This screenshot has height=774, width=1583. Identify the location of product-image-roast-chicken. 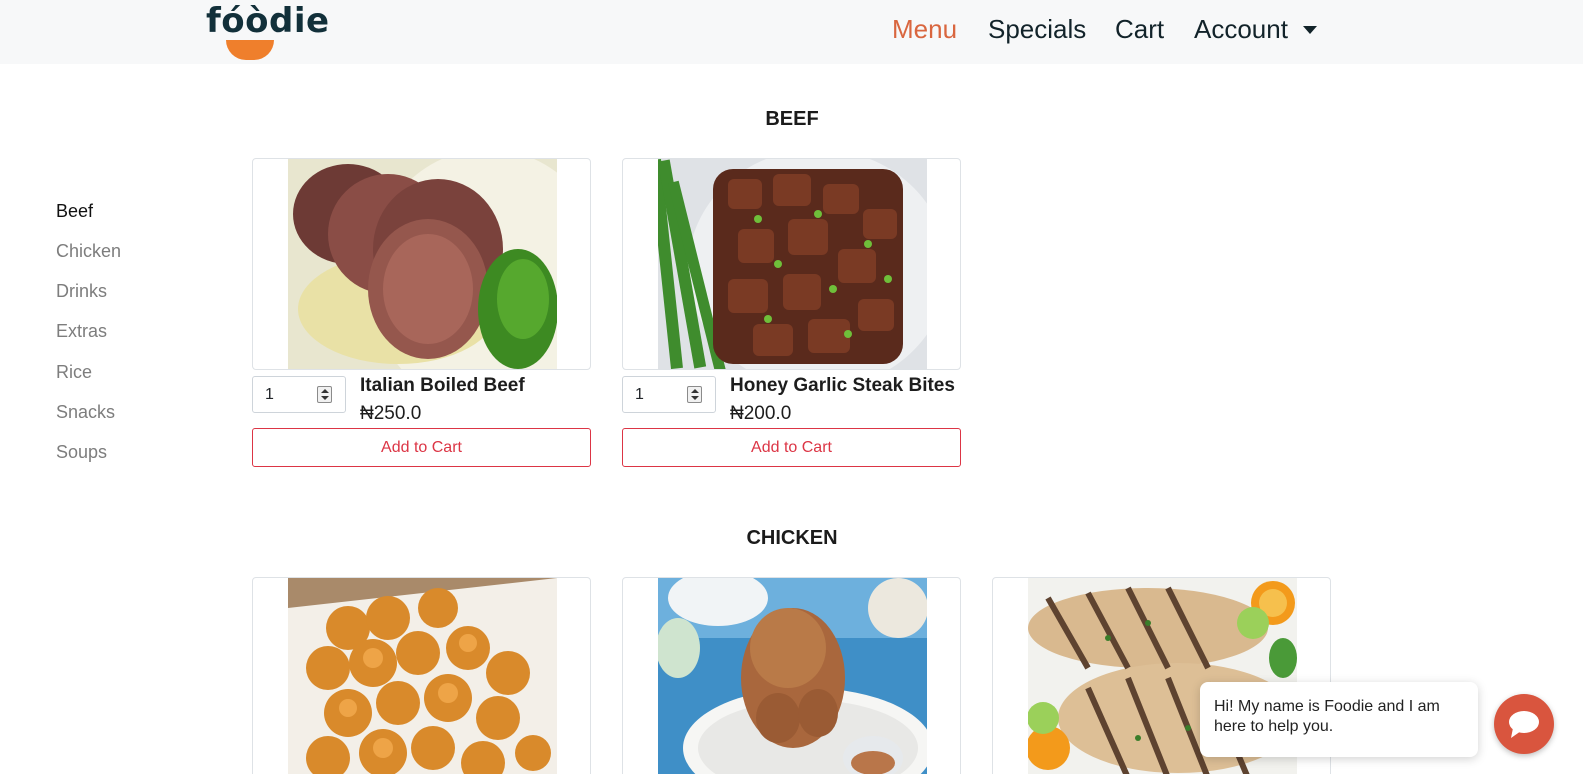
(791, 675).